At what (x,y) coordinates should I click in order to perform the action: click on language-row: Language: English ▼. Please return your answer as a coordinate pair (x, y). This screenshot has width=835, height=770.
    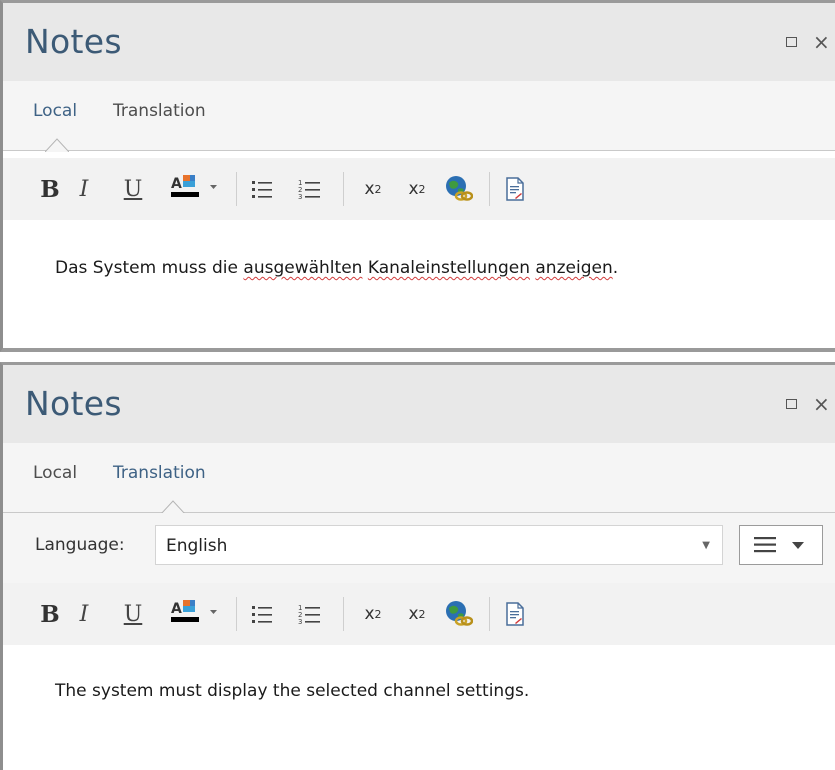
    Looking at the image, I should click on (419, 548).